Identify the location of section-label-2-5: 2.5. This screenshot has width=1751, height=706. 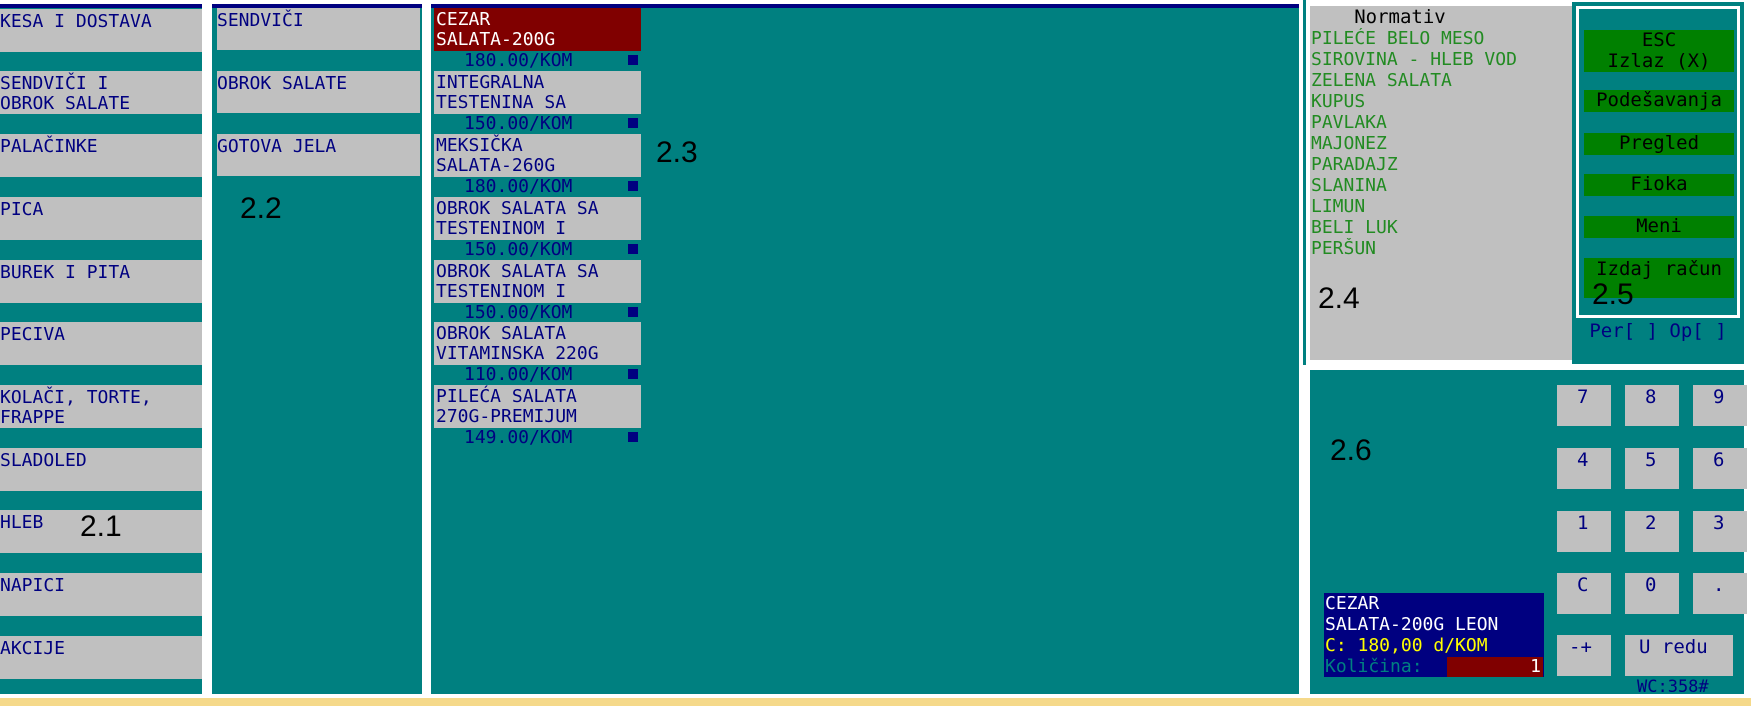
(1613, 294).